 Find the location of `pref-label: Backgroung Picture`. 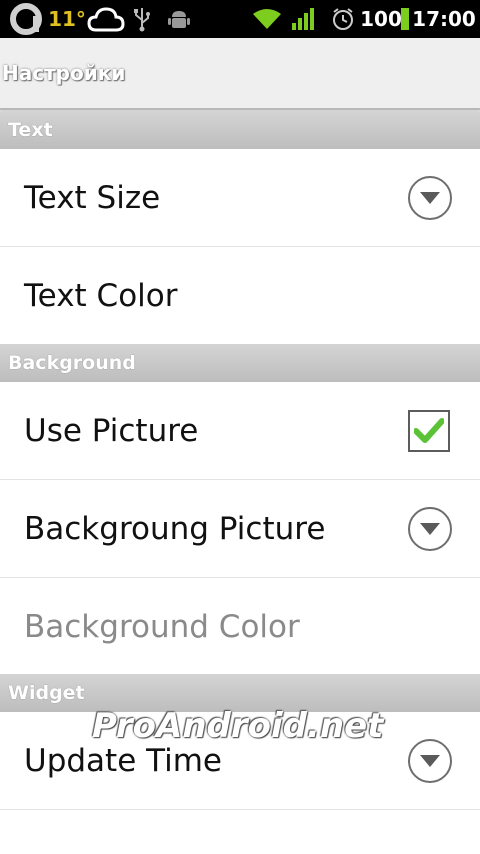

pref-label: Backgroung Picture is located at coordinates (175, 528).